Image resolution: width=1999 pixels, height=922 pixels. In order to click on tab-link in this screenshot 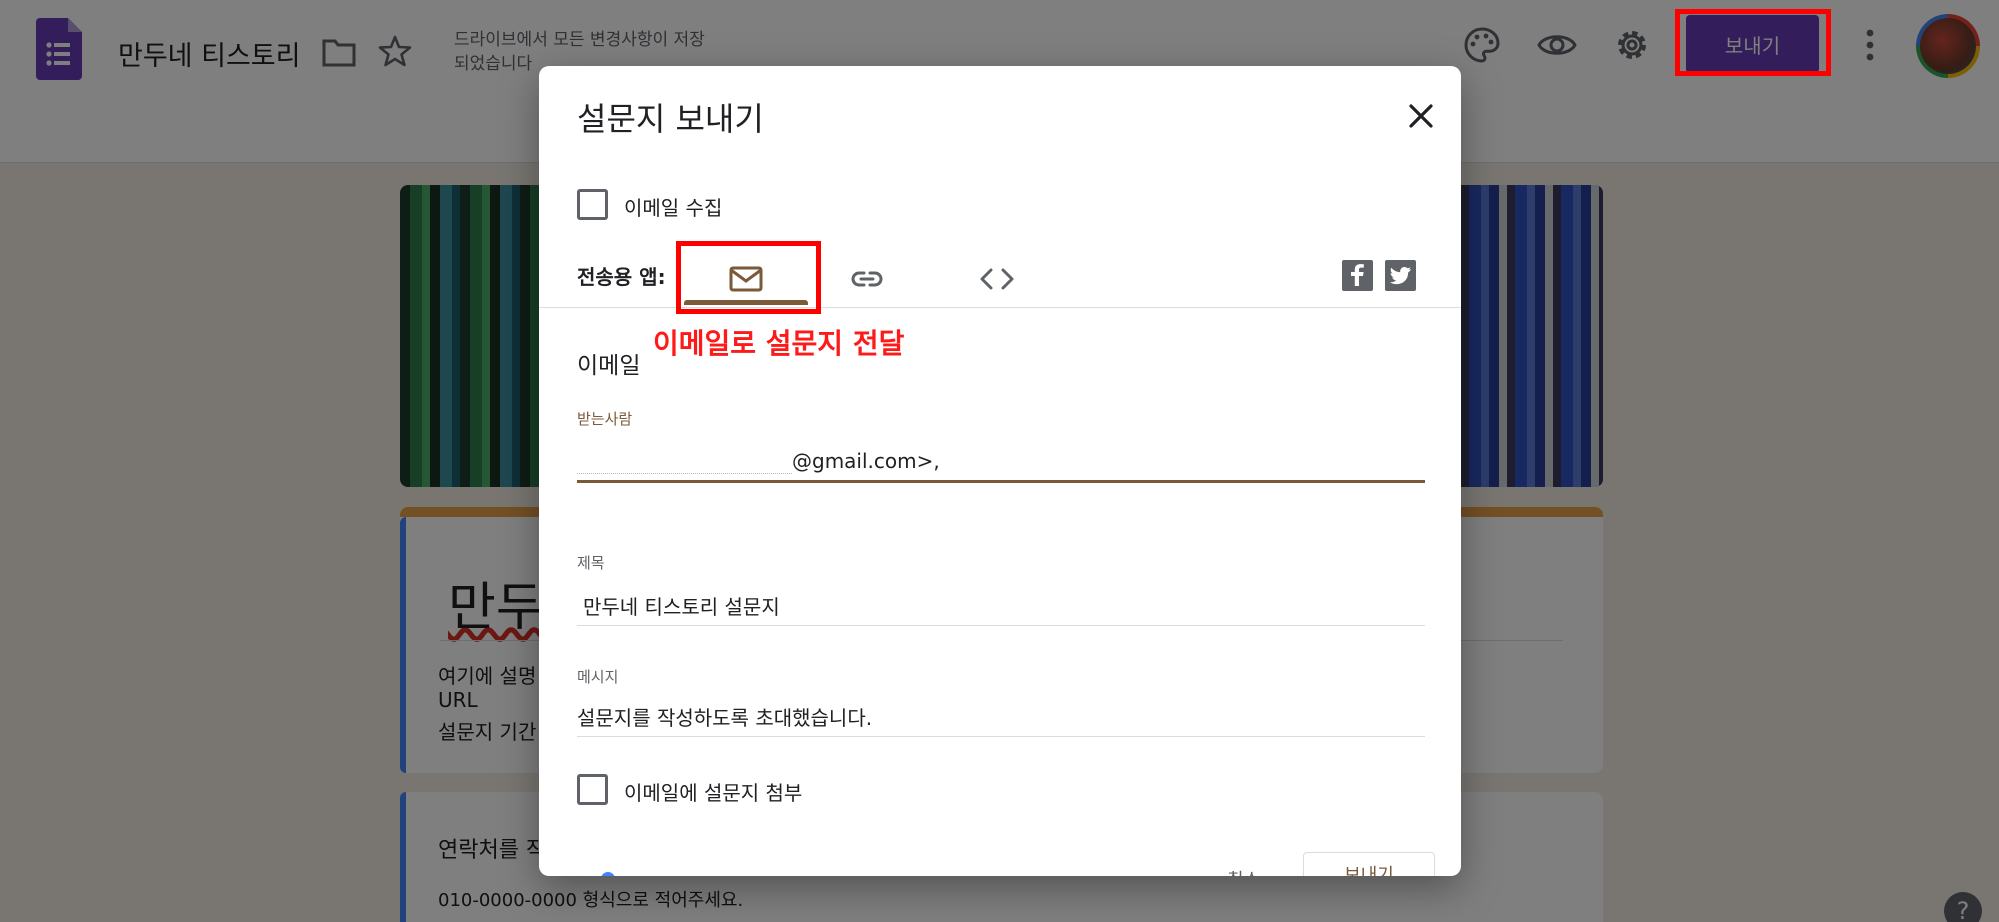, I will do `click(867, 279)`.